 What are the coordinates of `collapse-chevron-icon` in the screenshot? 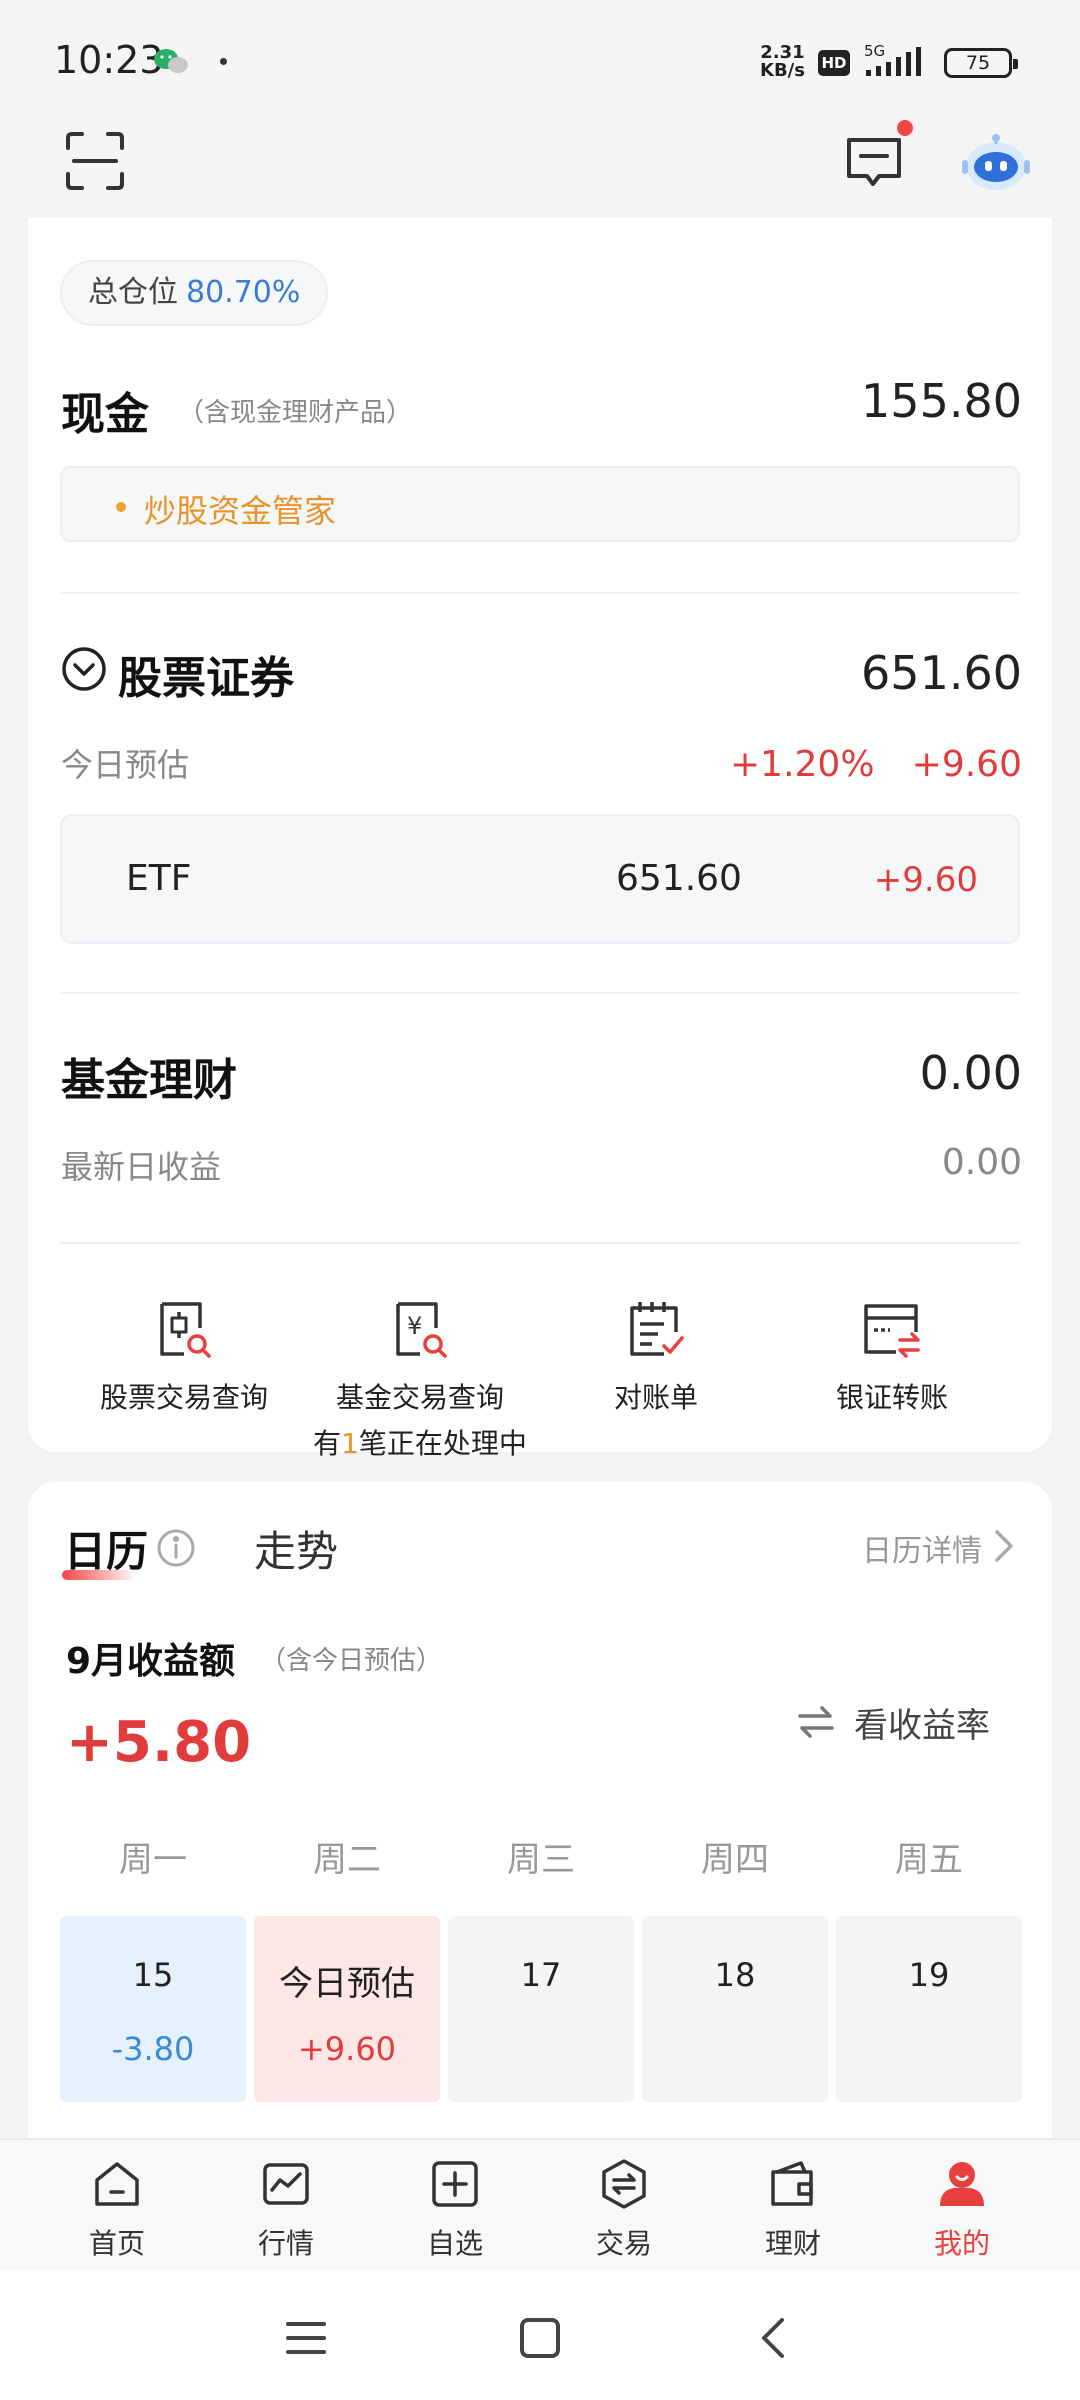 It's located at (84, 669).